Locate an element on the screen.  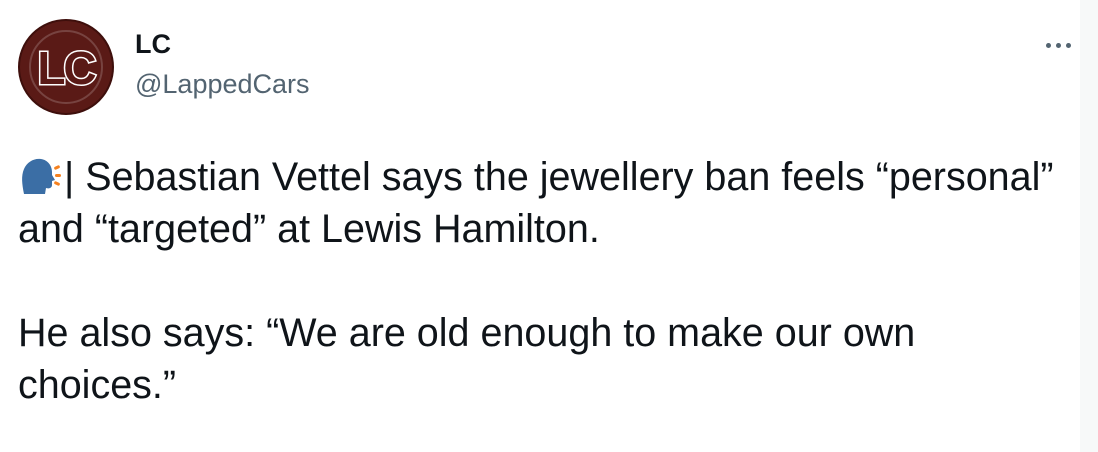
scroll-gutter is located at coordinates (1089, 226).